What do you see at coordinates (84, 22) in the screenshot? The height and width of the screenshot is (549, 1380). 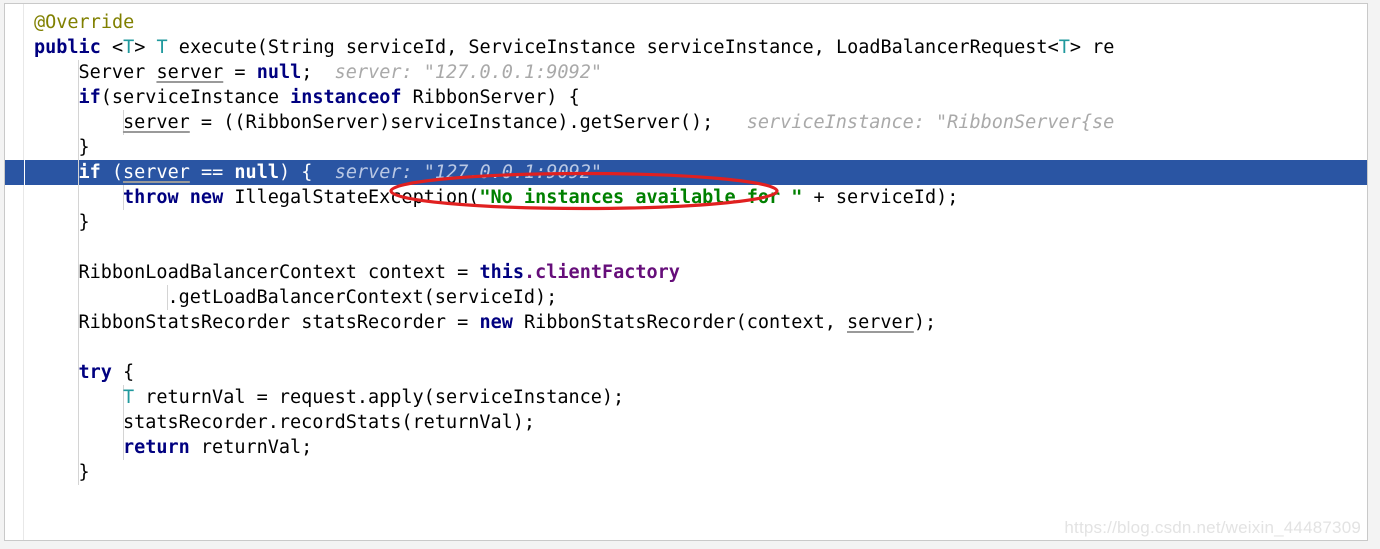 I see `code-token: @Override` at bounding box center [84, 22].